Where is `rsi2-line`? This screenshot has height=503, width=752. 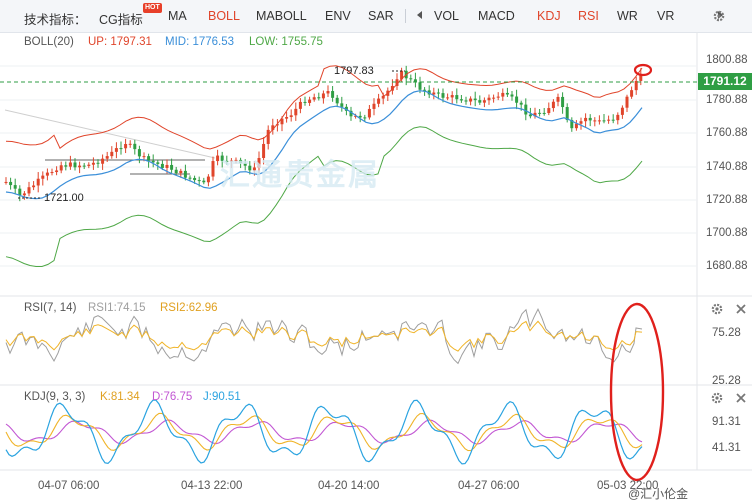 rsi2-line is located at coordinates (324, 336).